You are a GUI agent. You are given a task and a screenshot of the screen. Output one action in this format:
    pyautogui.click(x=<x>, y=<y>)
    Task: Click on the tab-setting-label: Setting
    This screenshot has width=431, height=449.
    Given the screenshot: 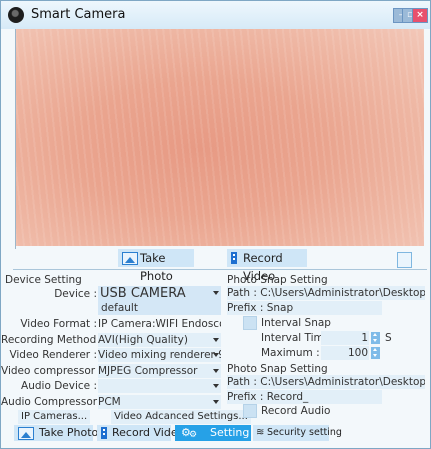 What is the action you would take?
    pyautogui.click(x=230, y=432)
    